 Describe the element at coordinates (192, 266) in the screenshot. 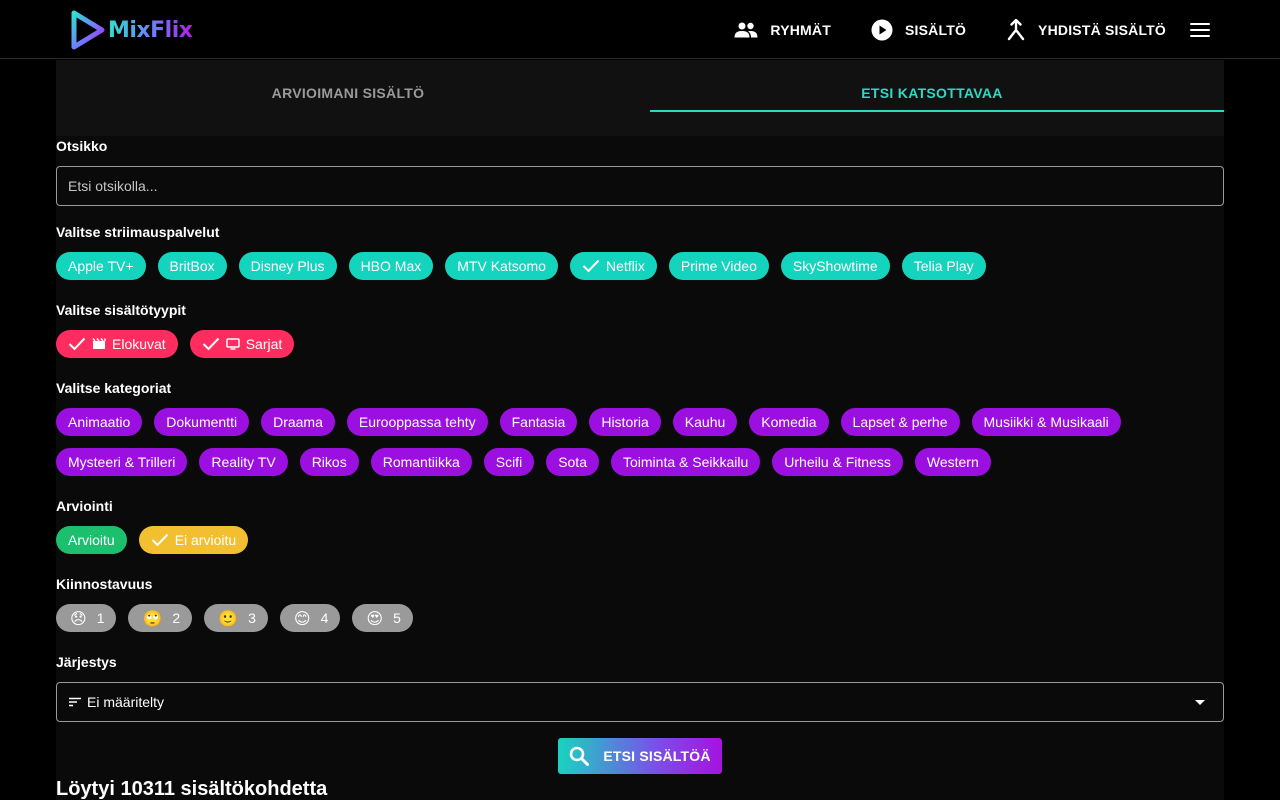

I see `chip-britbox: BritBox` at that location.